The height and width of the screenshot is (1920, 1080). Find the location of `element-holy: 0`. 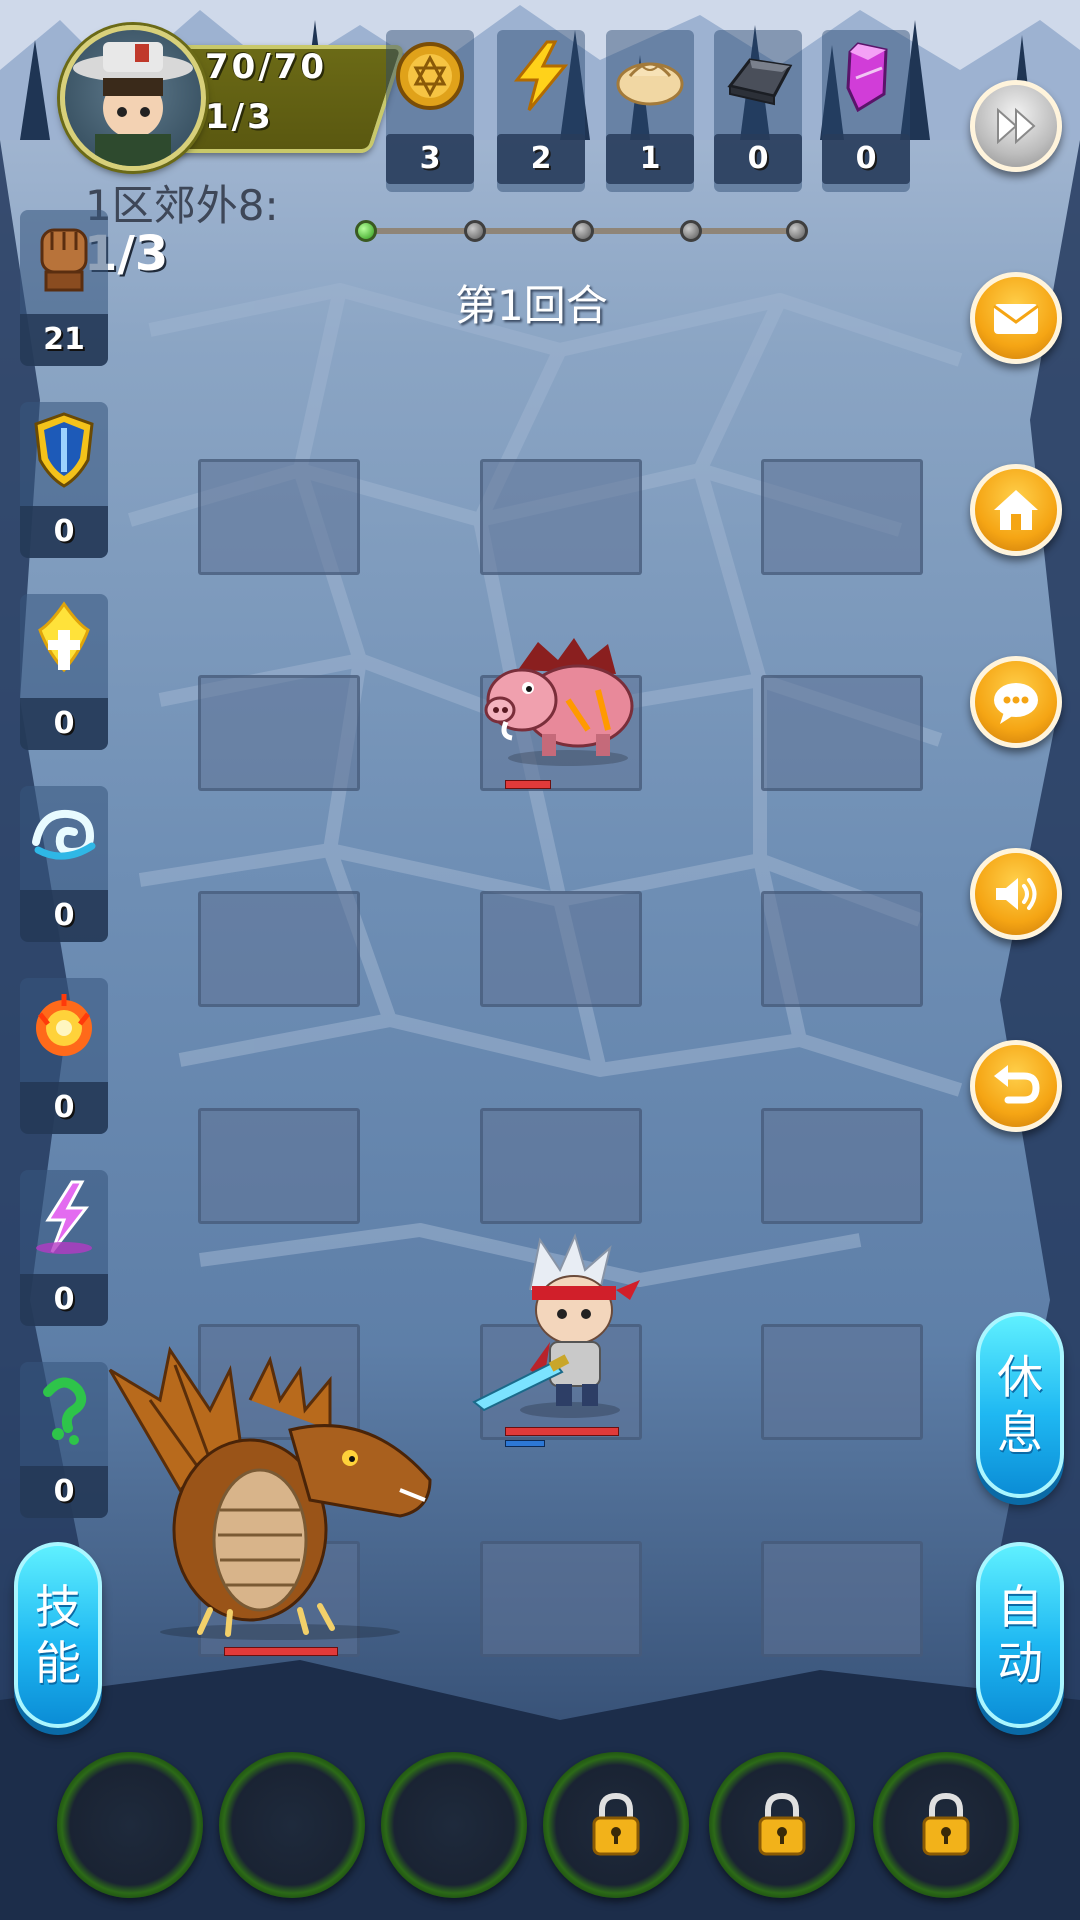

element-holy: 0 is located at coordinates (64, 672).